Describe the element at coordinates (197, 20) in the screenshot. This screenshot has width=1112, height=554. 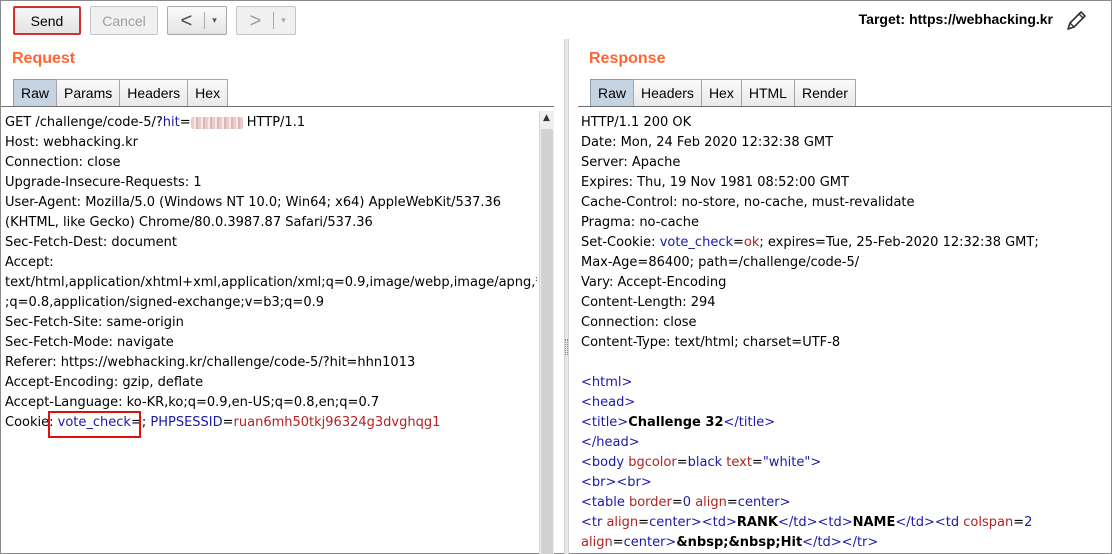
I see `back-button: < ▾` at that location.